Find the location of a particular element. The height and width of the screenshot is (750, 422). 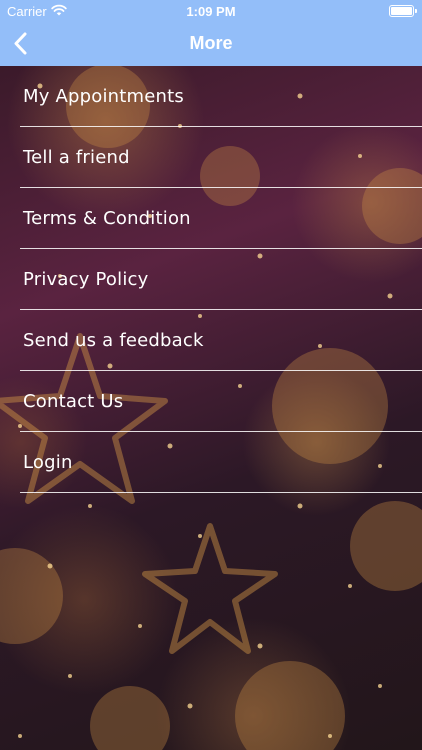

navigation-bar: Carrier 1:09 PM More is located at coordinates (211, 33).